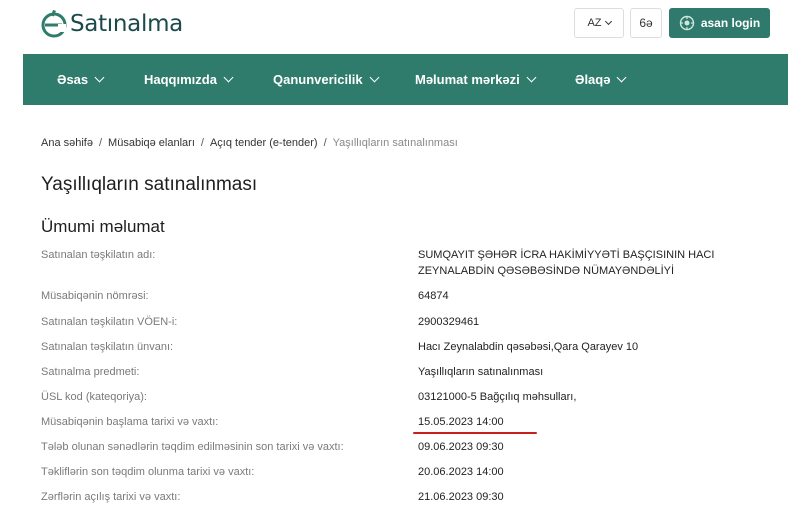 This screenshot has width=800, height=526. What do you see at coordinates (433, 296) in the screenshot?
I see `detail-value-tender-number: 64874` at bounding box center [433, 296].